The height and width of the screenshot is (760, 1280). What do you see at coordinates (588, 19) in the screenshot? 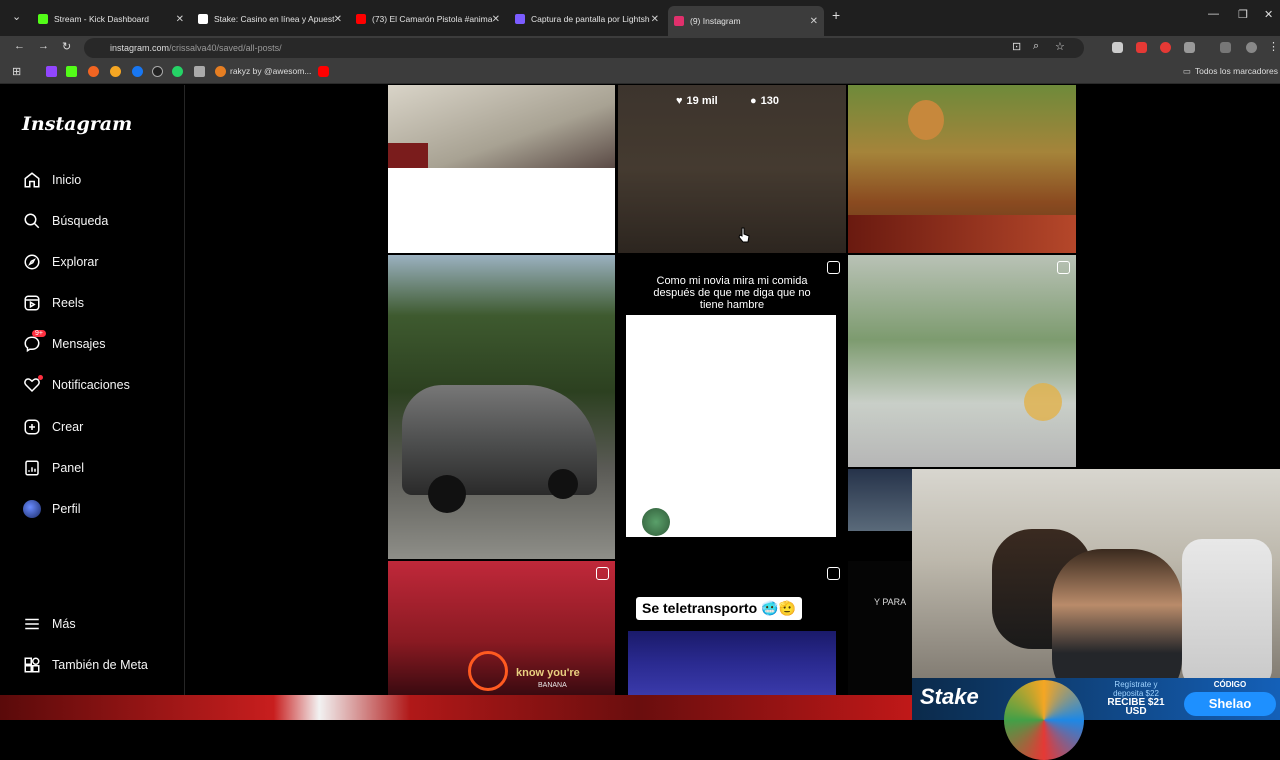
I see `tab-lightshot: Captura de pantalla por Lightsh ✕` at bounding box center [588, 19].